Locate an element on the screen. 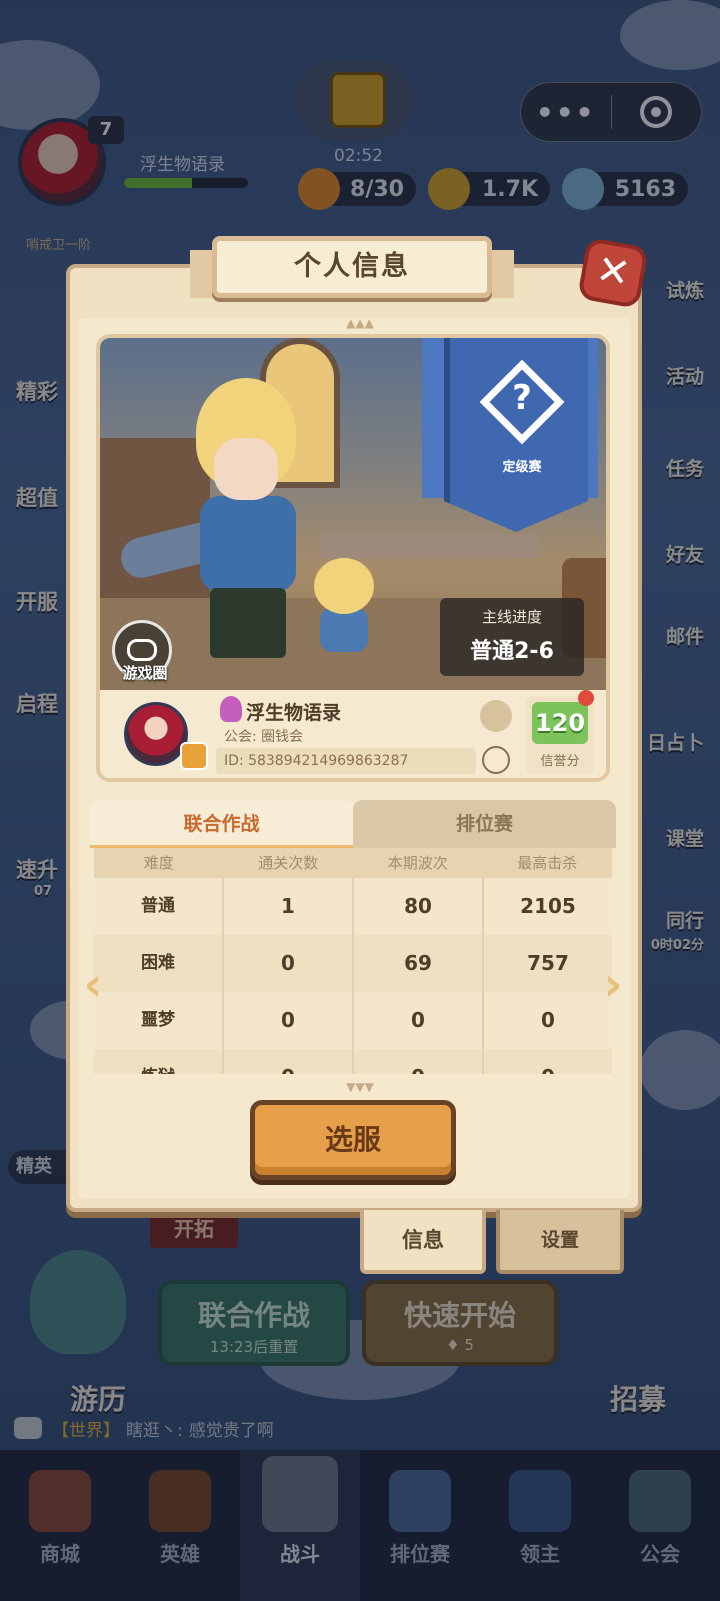 The height and width of the screenshot is (1601, 720). cell-max-kills: 757 is located at coordinates (548, 963).